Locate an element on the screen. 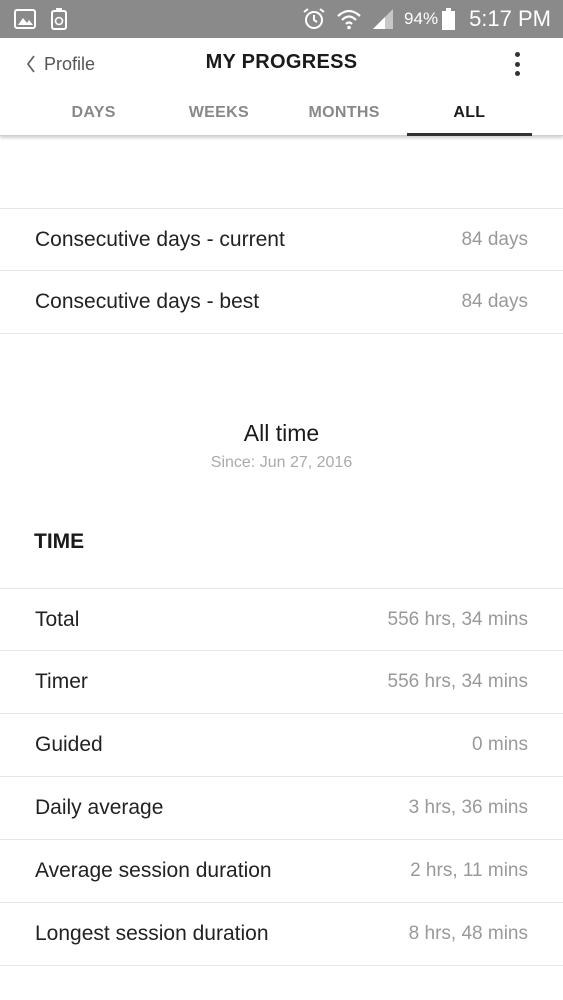 Image resolution: width=563 pixels, height=1000 pixels. tab-weeks: WEEKS is located at coordinates (218, 117).